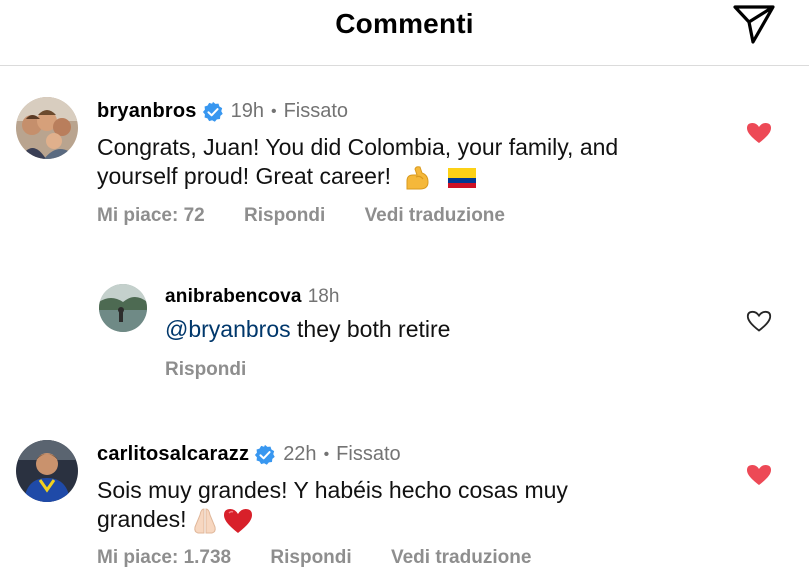  What do you see at coordinates (300, 454) in the screenshot?
I see `timestamp: 22h` at bounding box center [300, 454].